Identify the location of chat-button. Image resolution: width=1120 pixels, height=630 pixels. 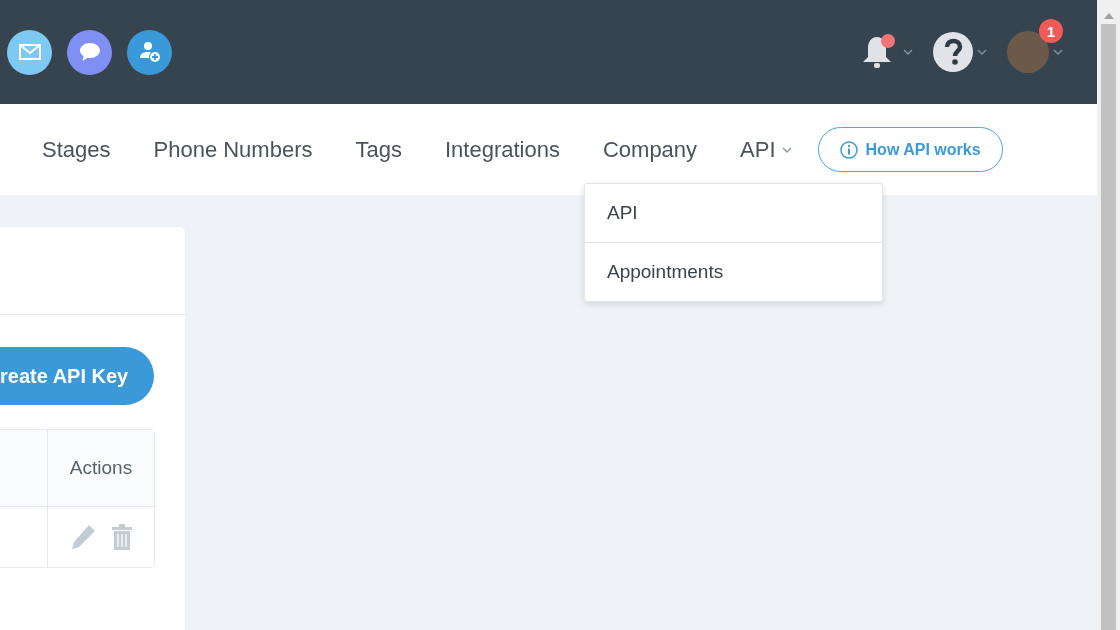
(89, 52).